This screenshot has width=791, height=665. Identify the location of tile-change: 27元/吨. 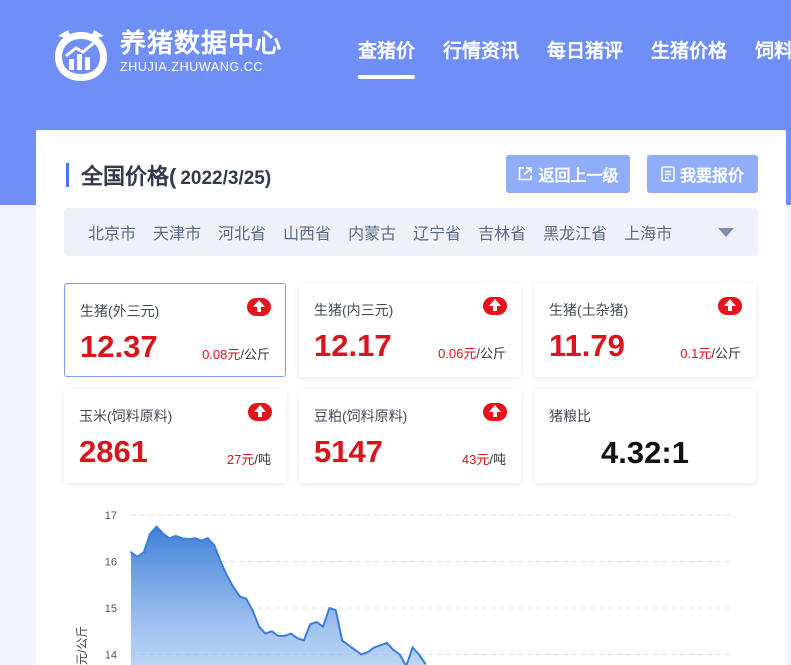
(249, 458).